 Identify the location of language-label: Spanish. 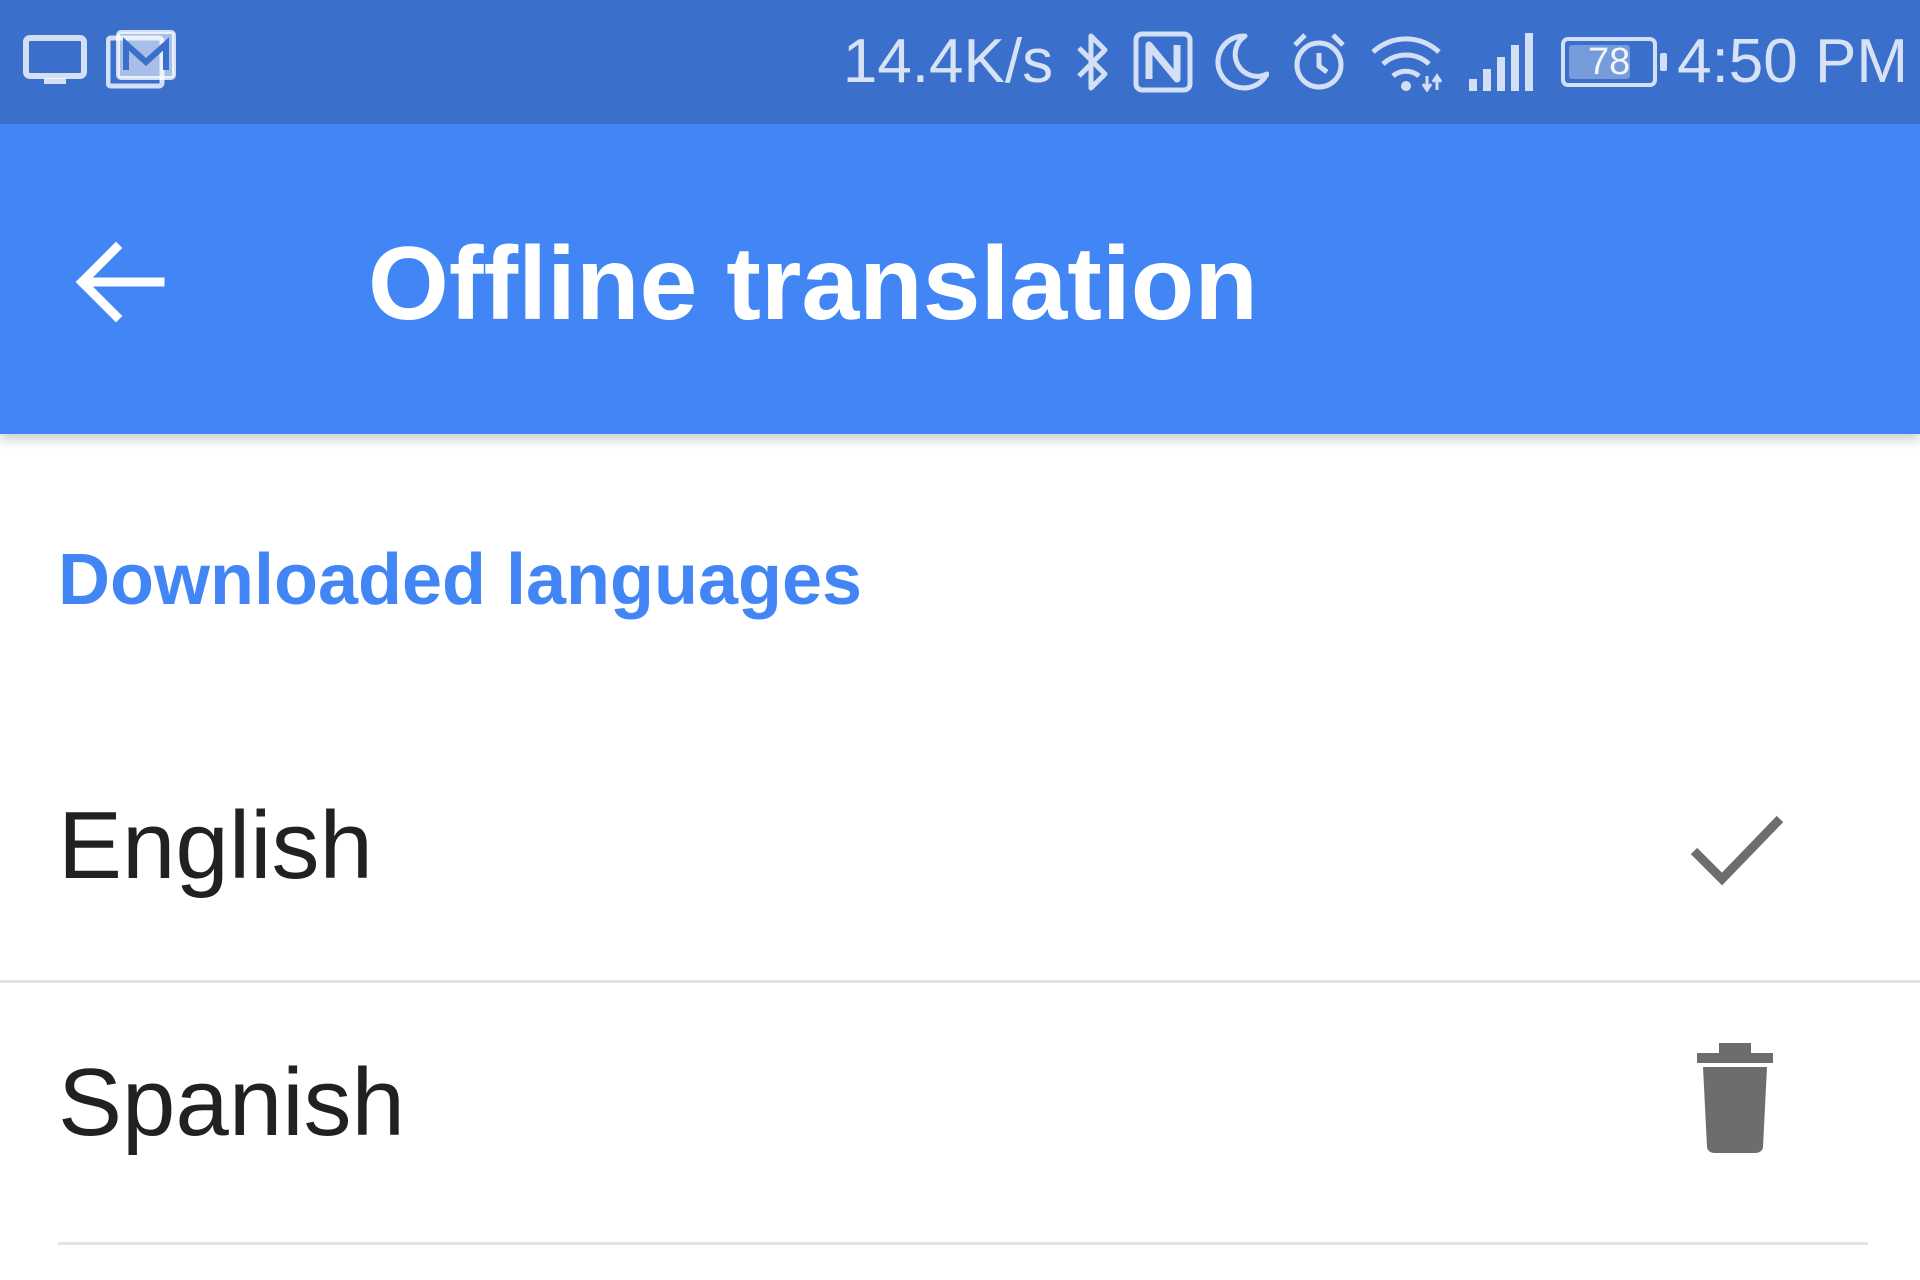
(231, 1102).